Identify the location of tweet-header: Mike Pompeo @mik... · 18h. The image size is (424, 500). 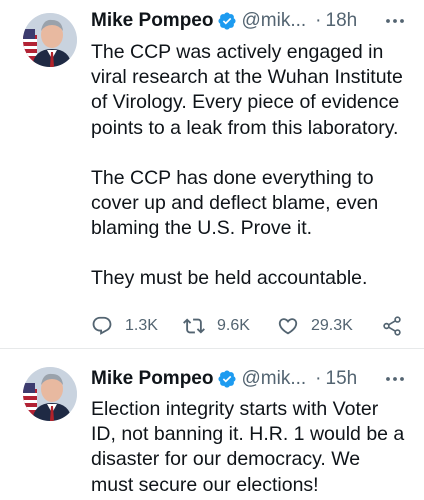
(250, 21).